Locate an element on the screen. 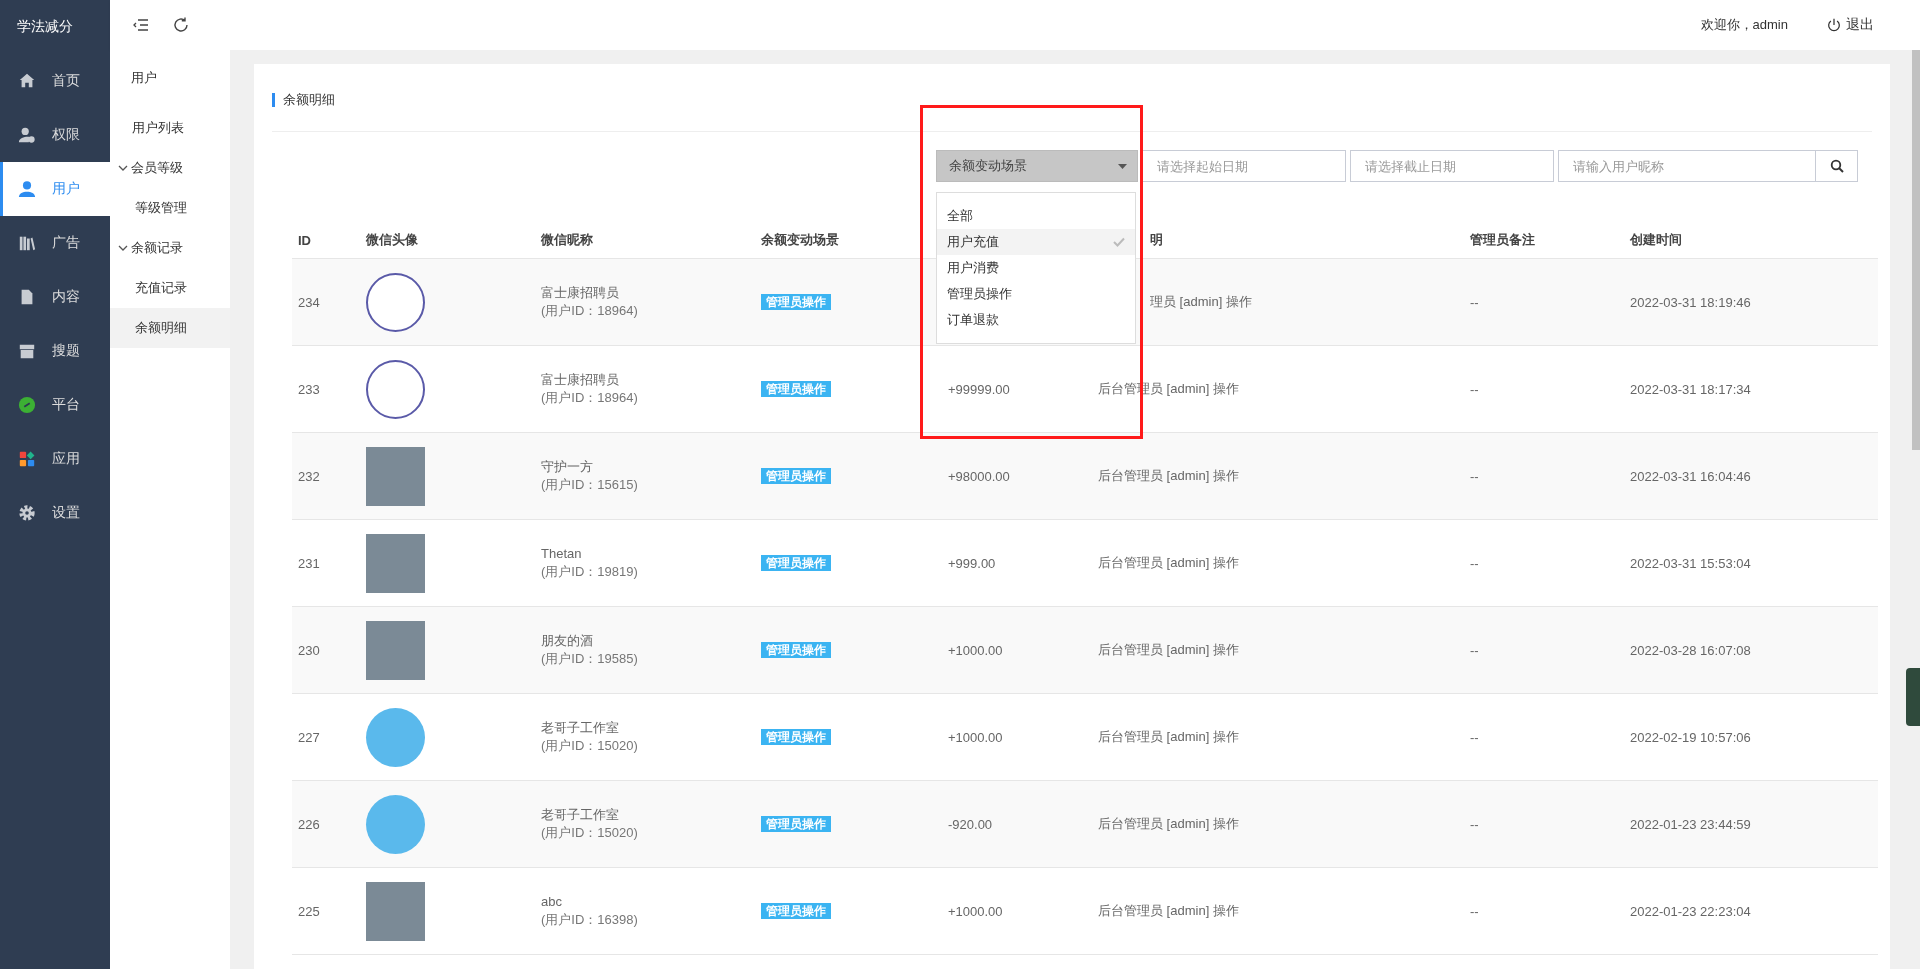  user-id-text: (用户ID：19585) is located at coordinates (590, 659).